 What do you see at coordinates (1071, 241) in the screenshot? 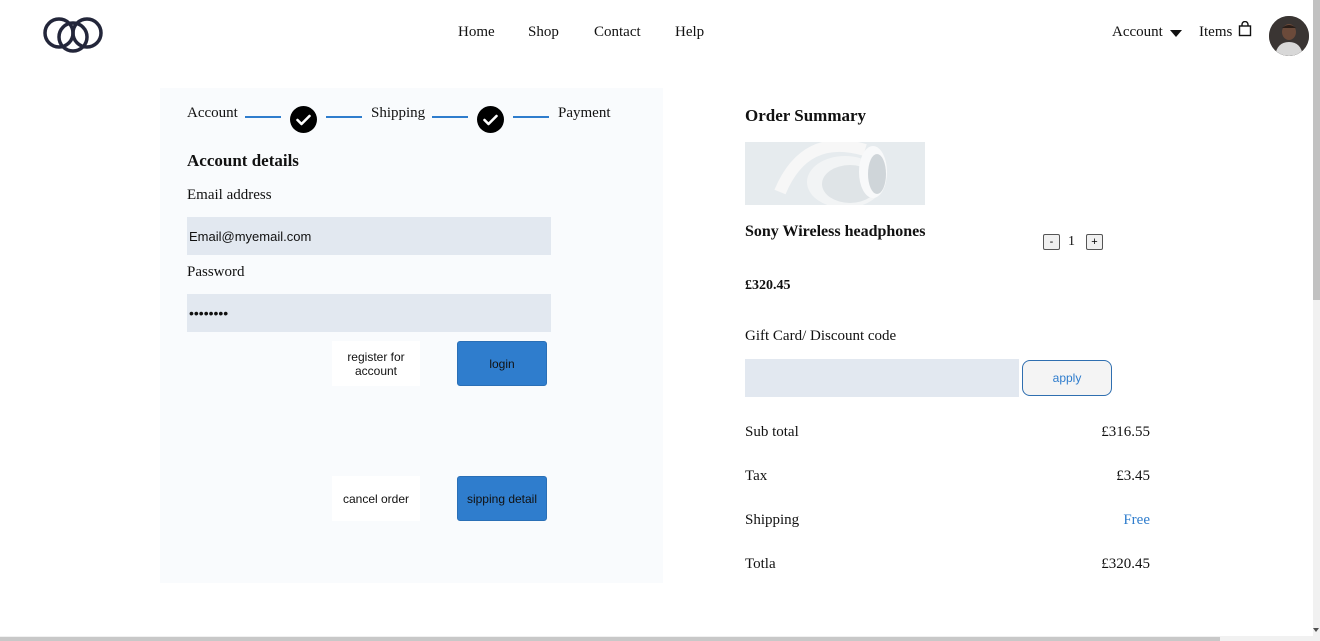
I see `quantity-value: 1` at bounding box center [1071, 241].